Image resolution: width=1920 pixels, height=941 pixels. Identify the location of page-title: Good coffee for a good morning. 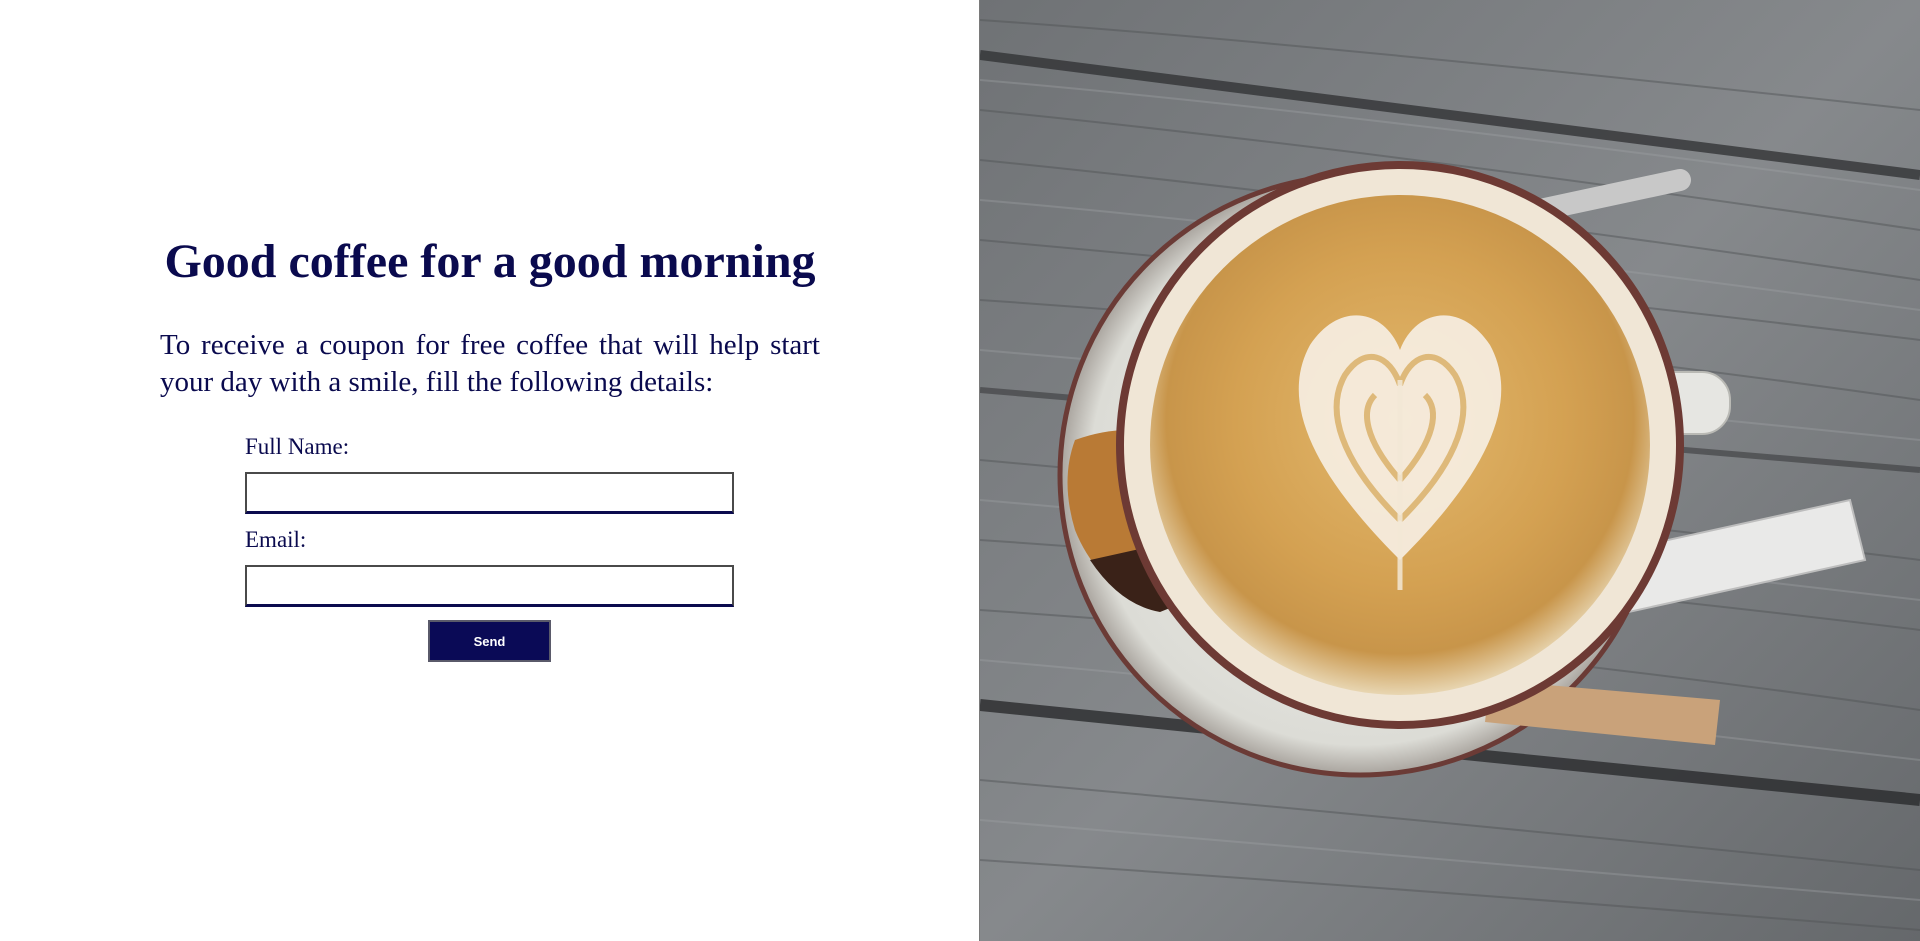
(490, 261).